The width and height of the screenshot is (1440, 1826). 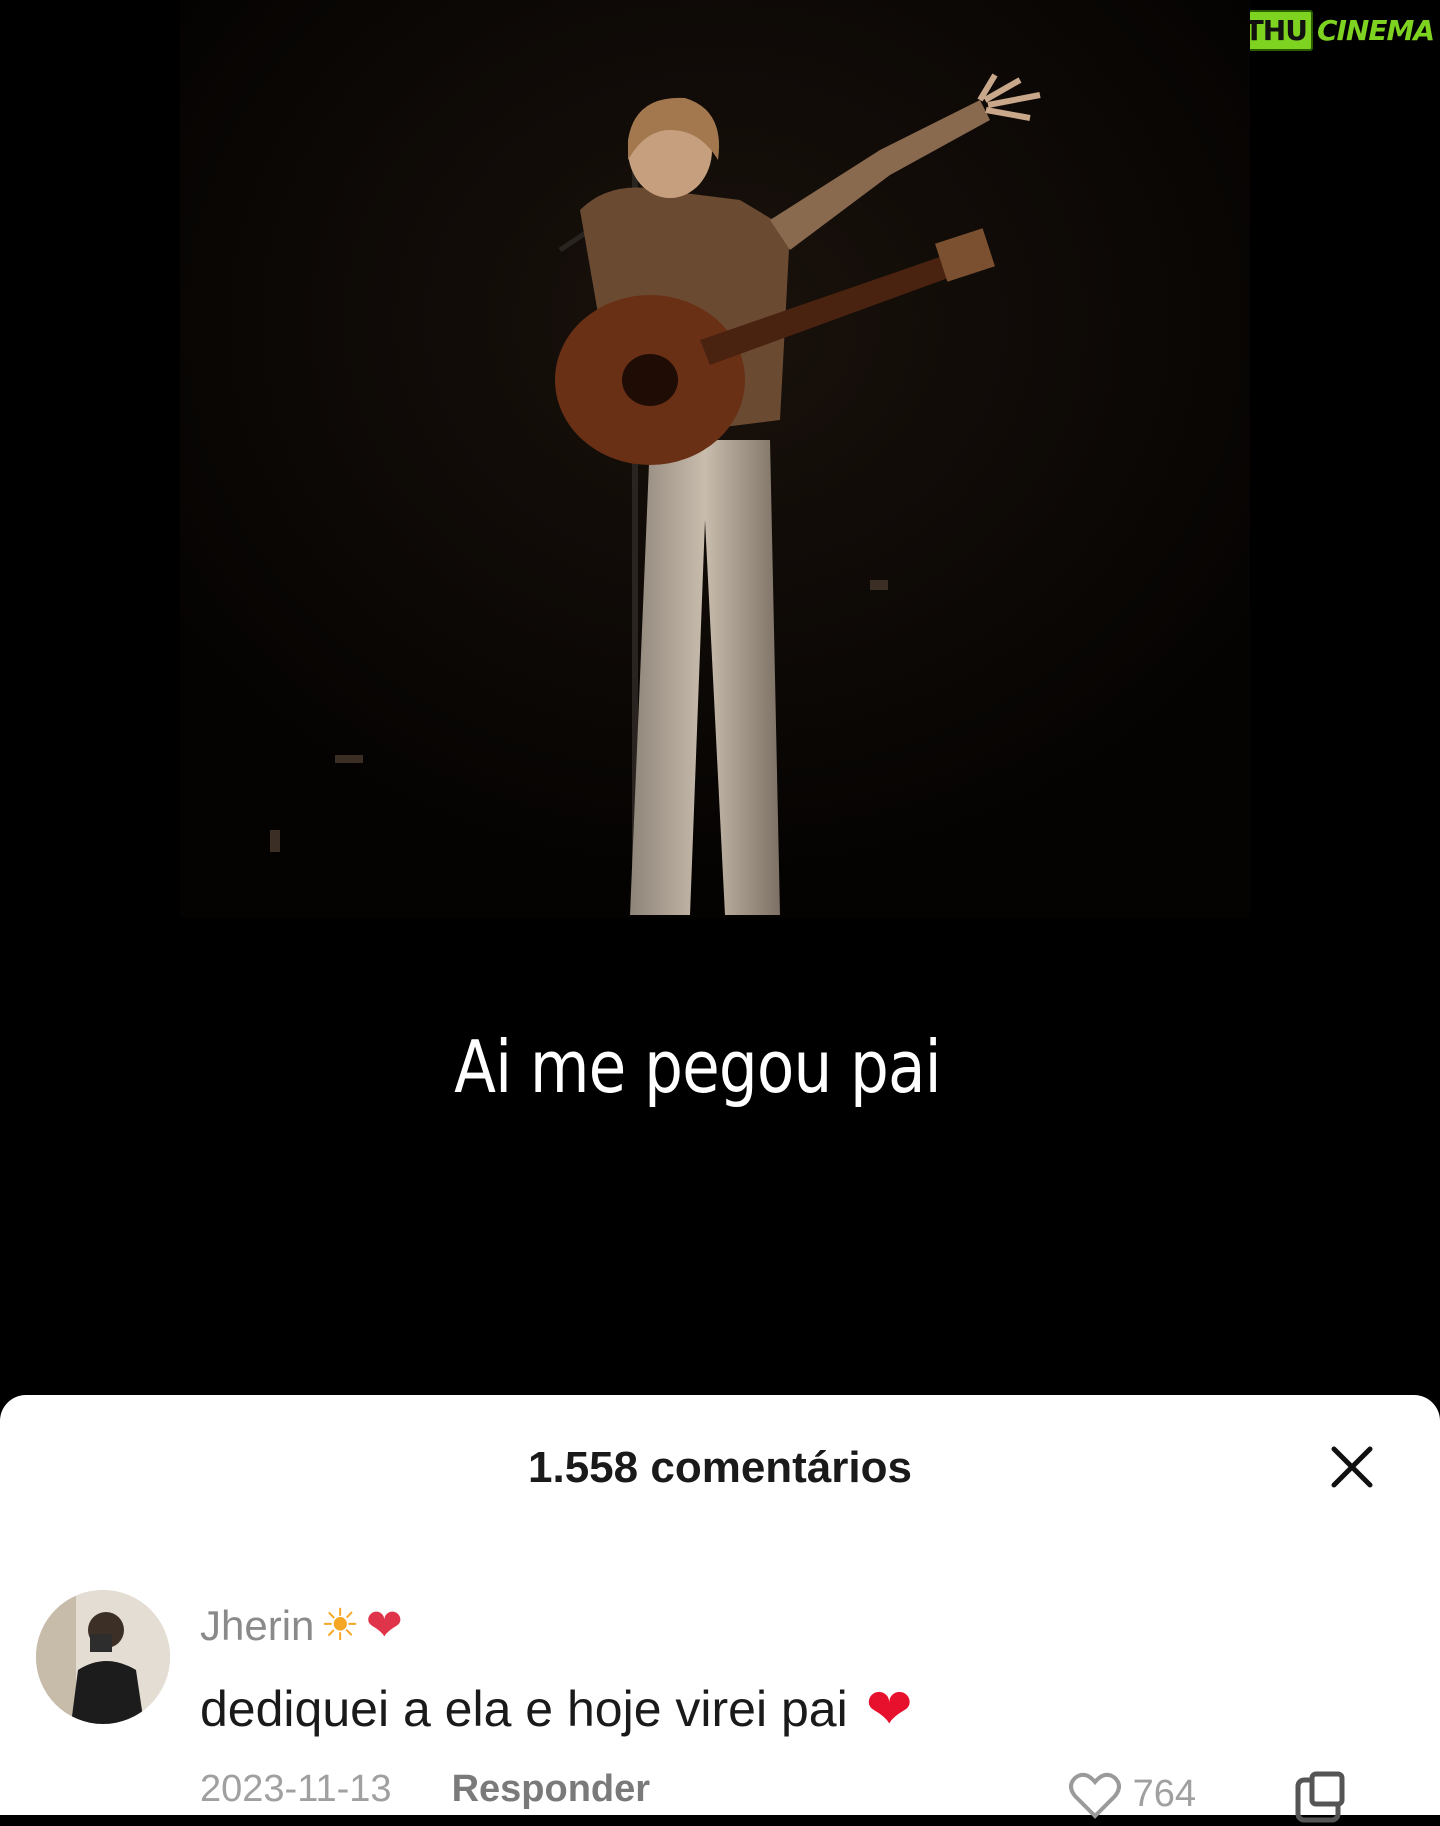 I want to click on red-heart-icon: ❤, so click(x=889, y=1708).